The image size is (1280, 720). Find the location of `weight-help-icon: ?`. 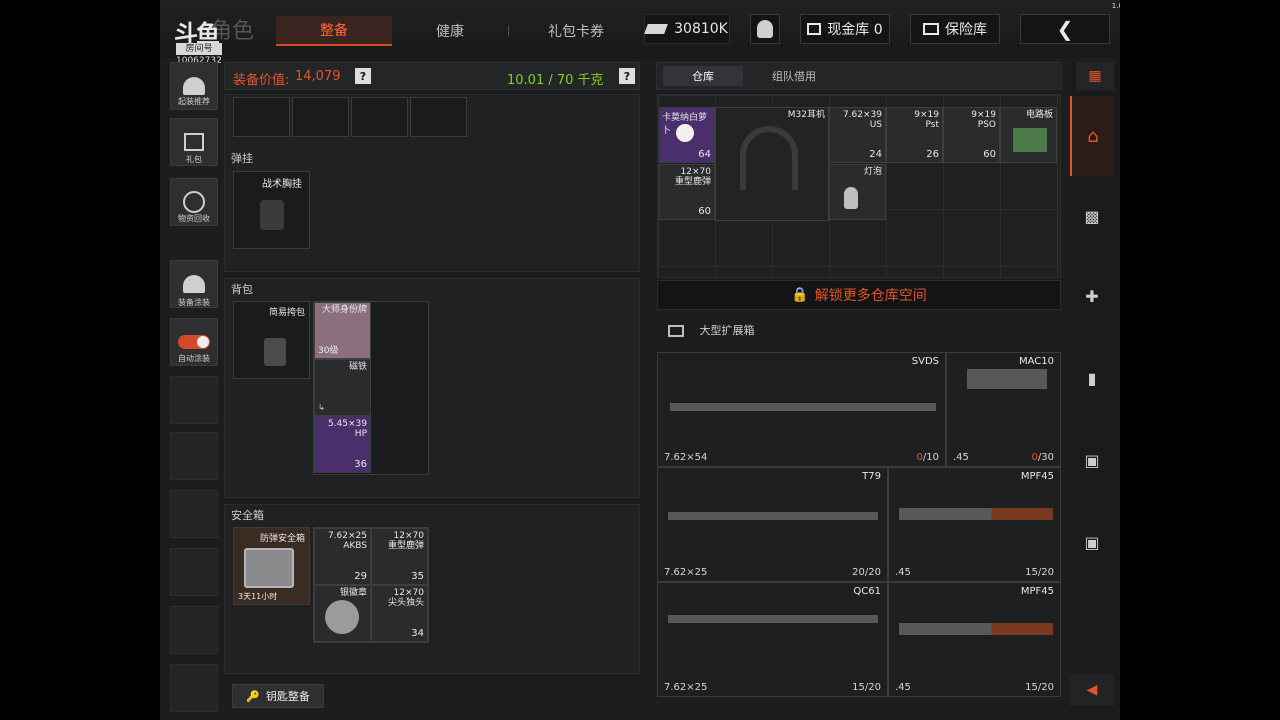

weight-help-icon: ? is located at coordinates (627, 76).